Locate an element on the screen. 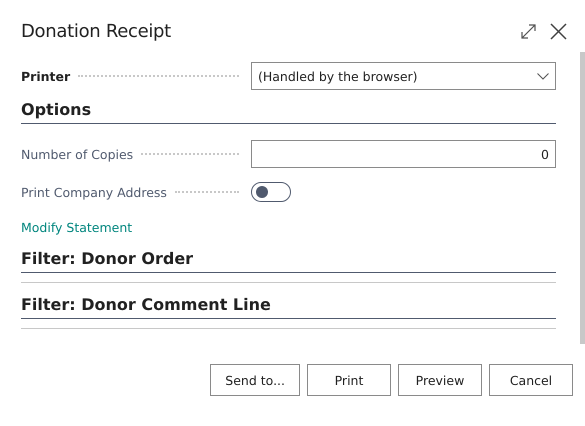 The height and width of the screenshot is (426, 585). chevron-down-icon is located at coordinates (543, 76).